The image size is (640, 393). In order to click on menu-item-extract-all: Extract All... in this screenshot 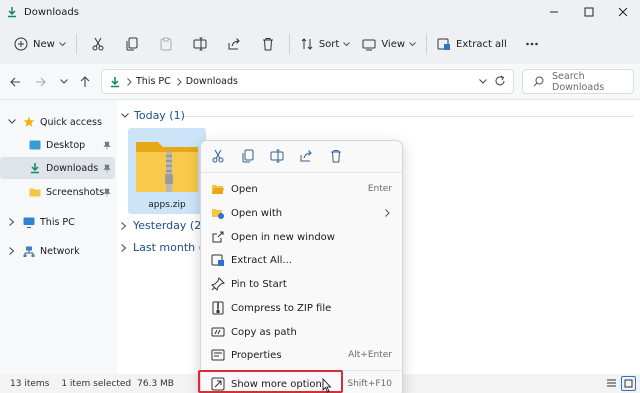, I will do `click(302, 260)`.